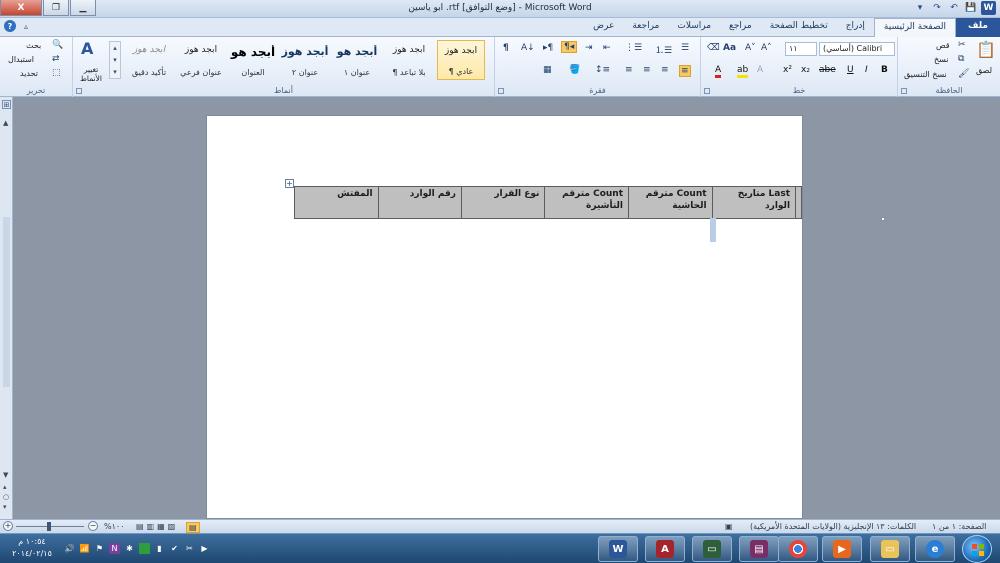 Image resolution: width=1000 pixels, height=563 pixels. I want to click on media-icon: ▶, so click(204, 548).